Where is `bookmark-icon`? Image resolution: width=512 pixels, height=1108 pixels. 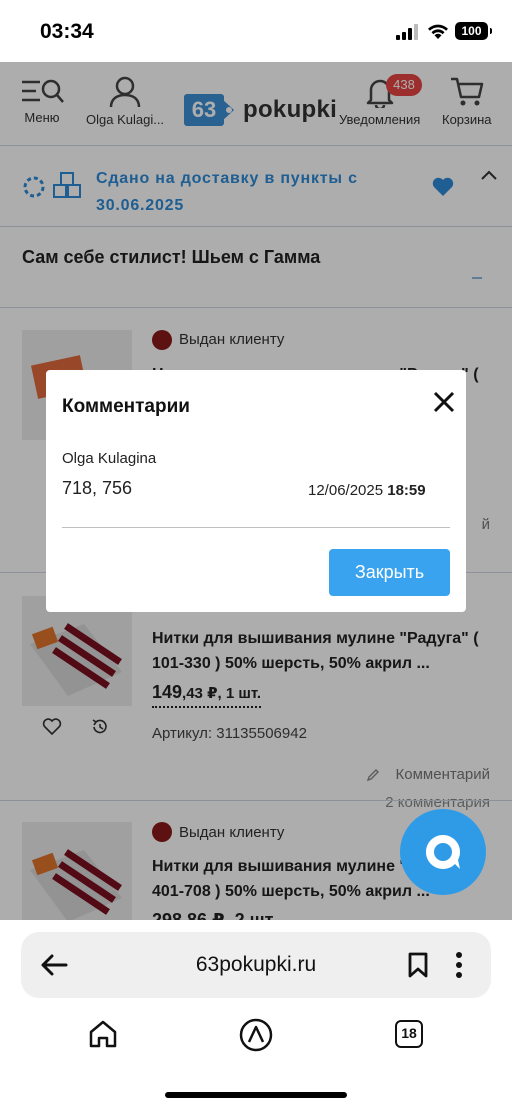 bookmark-icon is located at coordinates (418, 965).